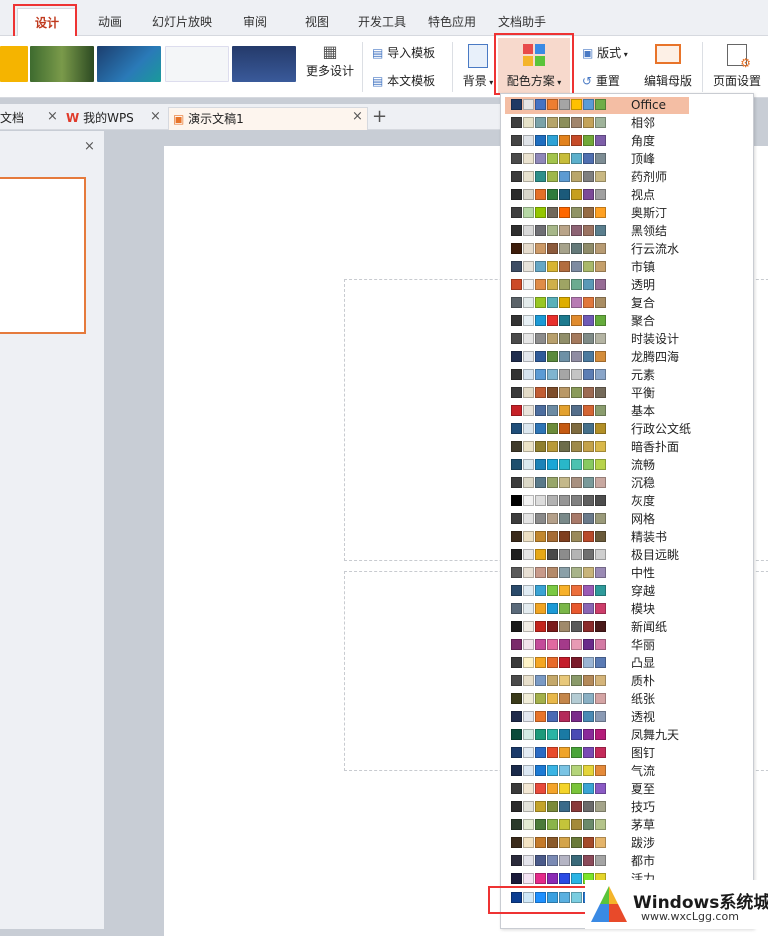  I want to click on color-scheme-item: 奥斯汀, so click(597, 213).